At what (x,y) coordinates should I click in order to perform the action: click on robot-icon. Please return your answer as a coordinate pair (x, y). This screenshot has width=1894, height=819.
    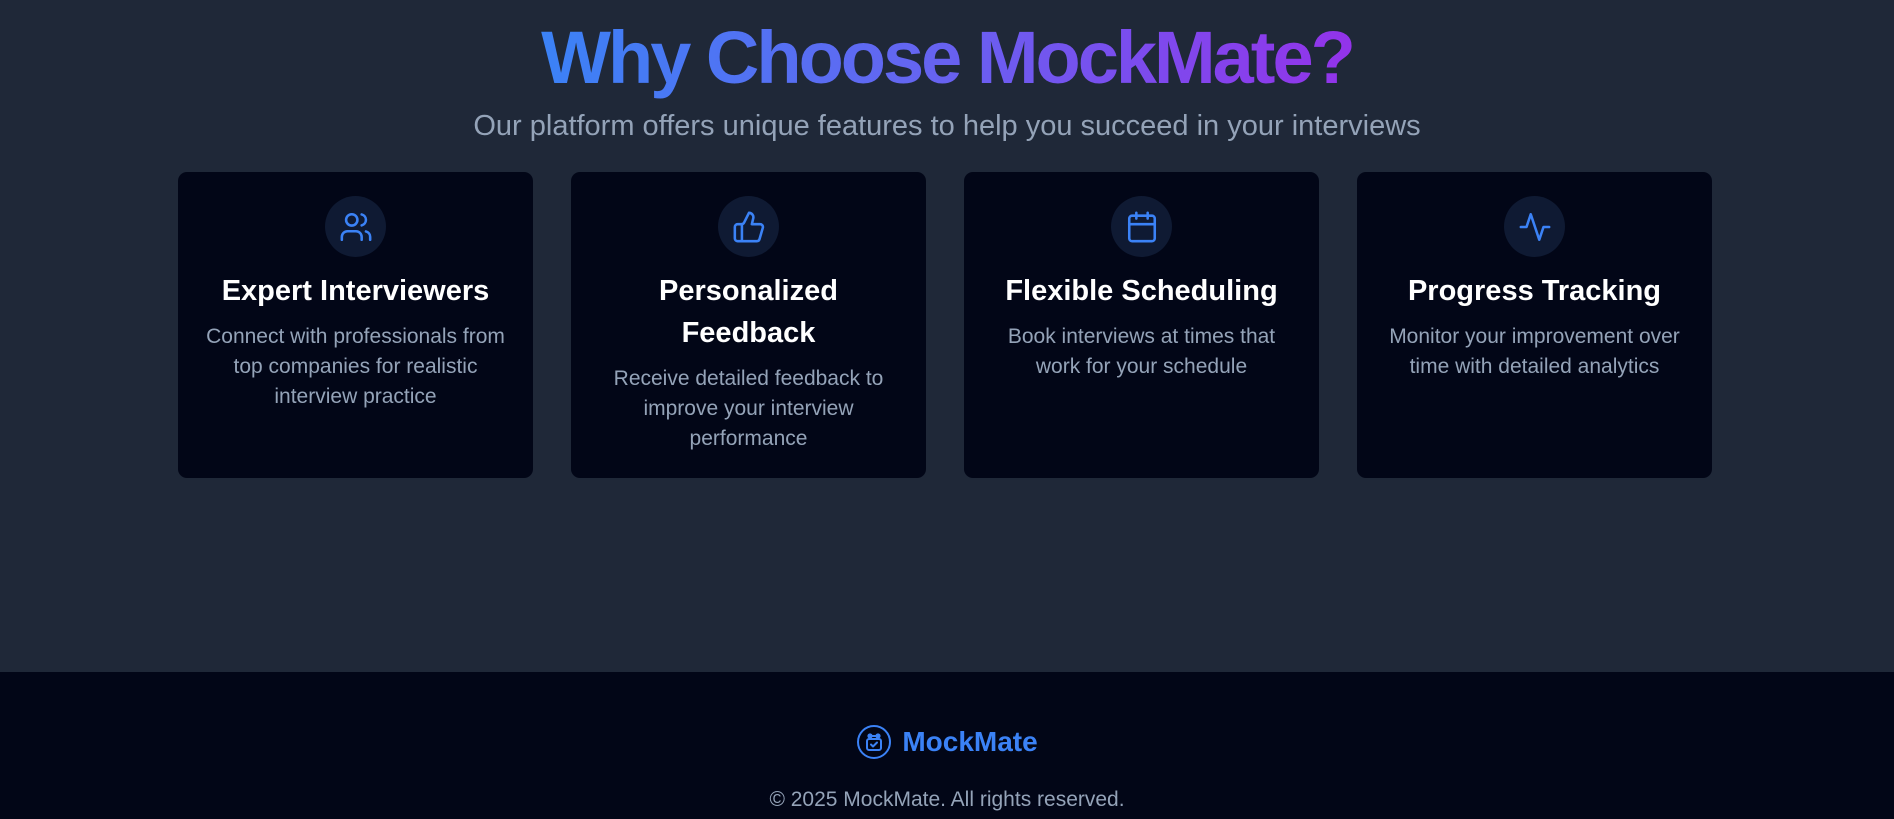
    Looking at the image, I should click on (874, 742).